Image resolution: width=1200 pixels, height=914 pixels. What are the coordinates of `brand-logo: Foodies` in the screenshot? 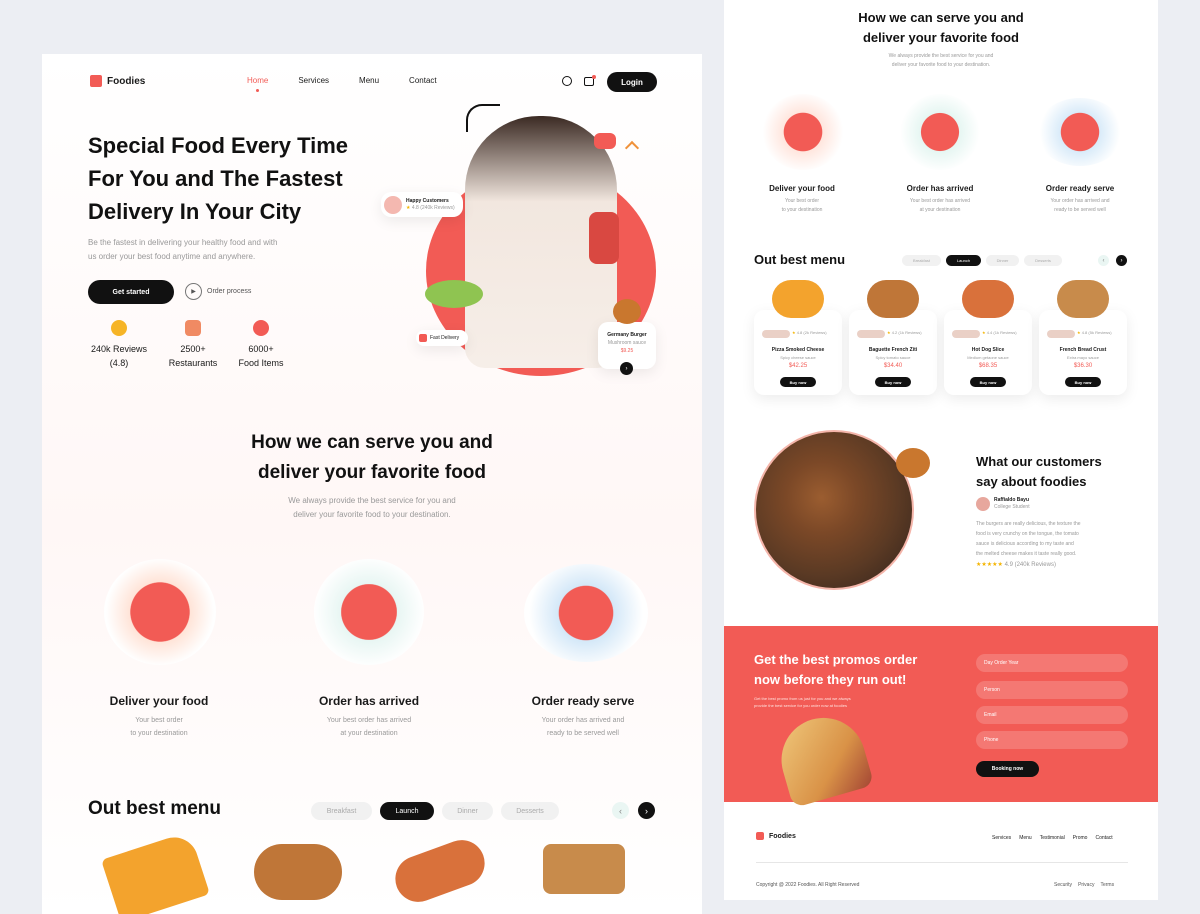 It's located at (117, 81).